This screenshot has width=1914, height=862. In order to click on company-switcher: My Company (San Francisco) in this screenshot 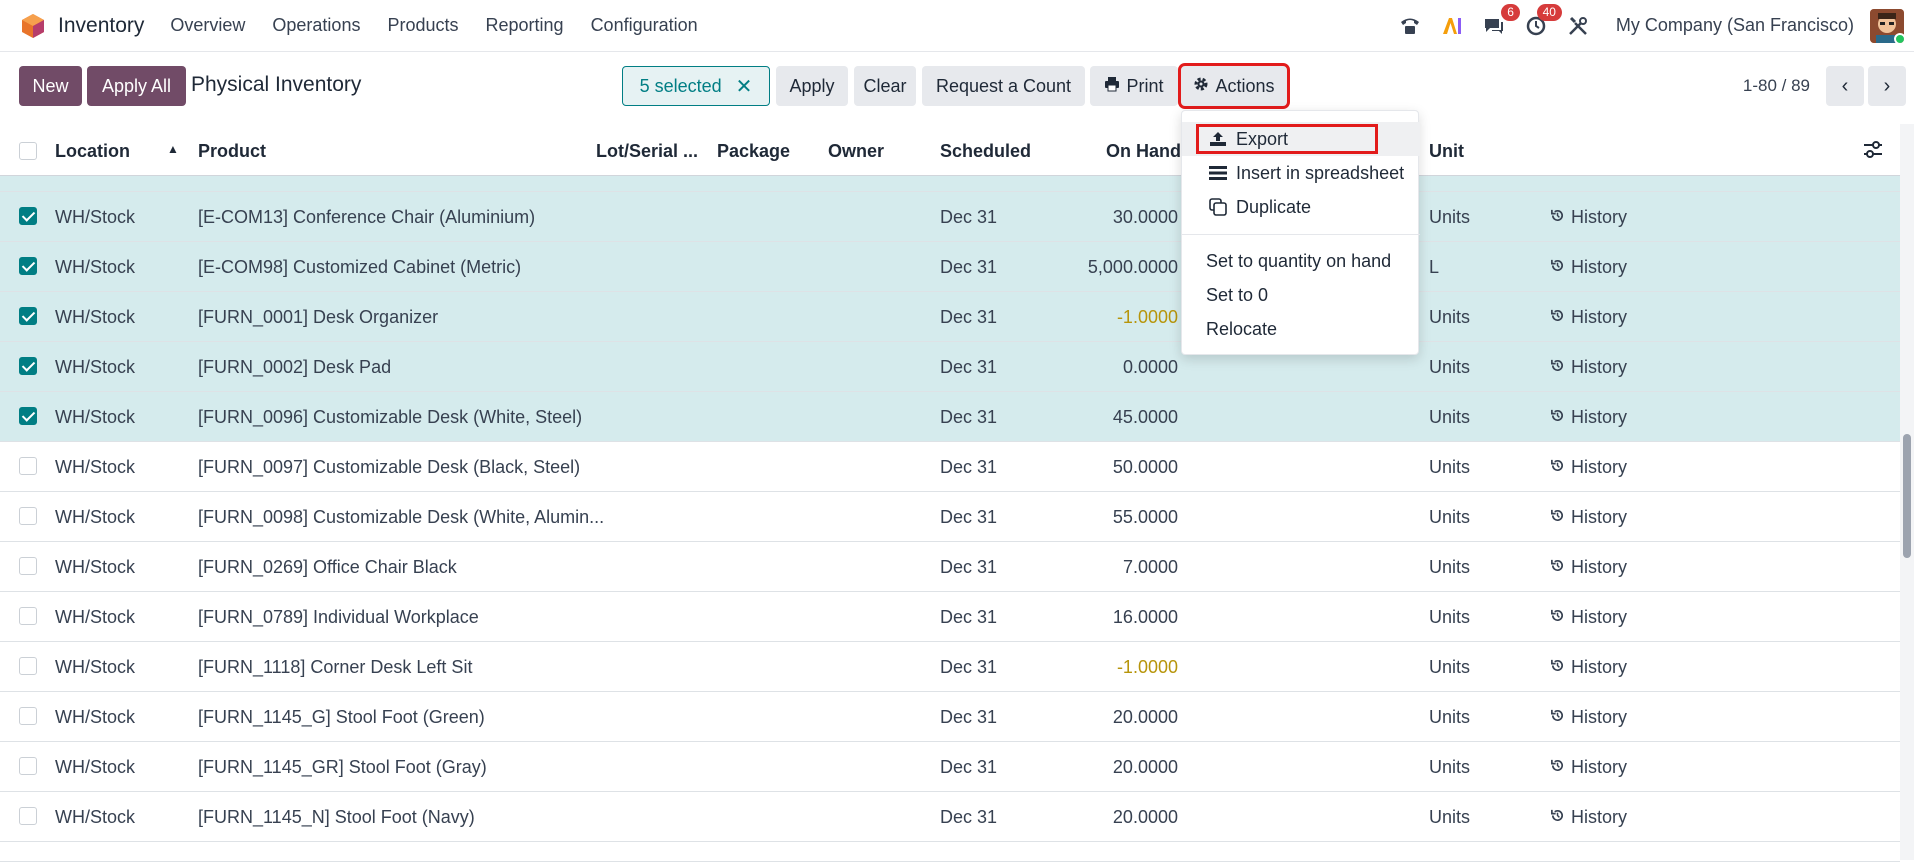, I will do `click(1735, 25)`.